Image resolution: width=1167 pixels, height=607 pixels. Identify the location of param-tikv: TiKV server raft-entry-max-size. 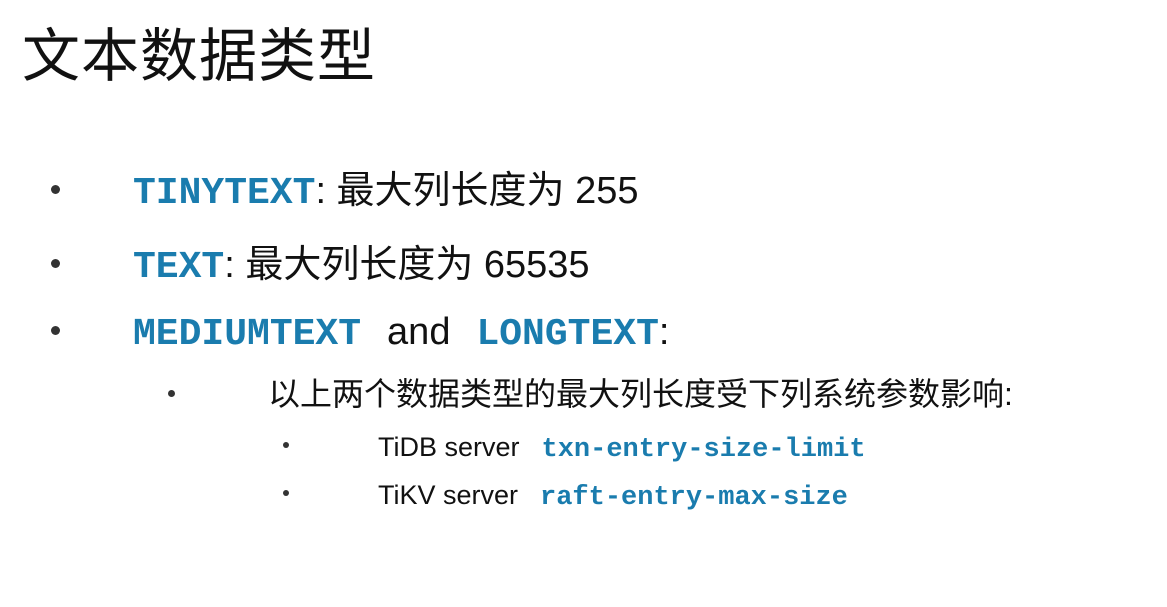
(613, 497).